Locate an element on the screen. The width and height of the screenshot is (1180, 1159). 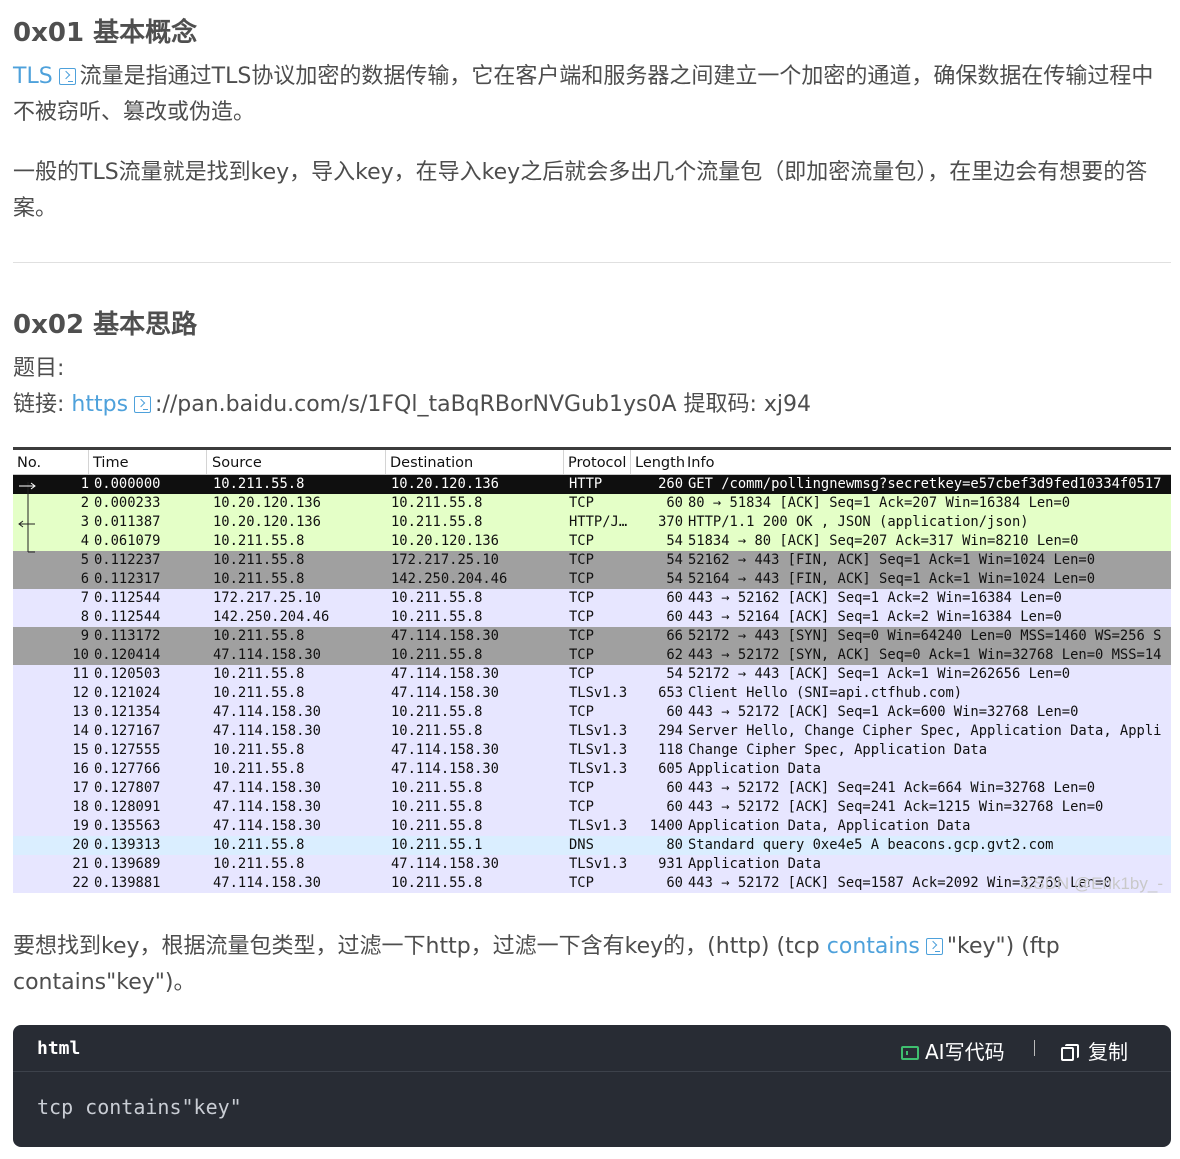
copy-button: 复制 is located at coordinates (1094, 1050).